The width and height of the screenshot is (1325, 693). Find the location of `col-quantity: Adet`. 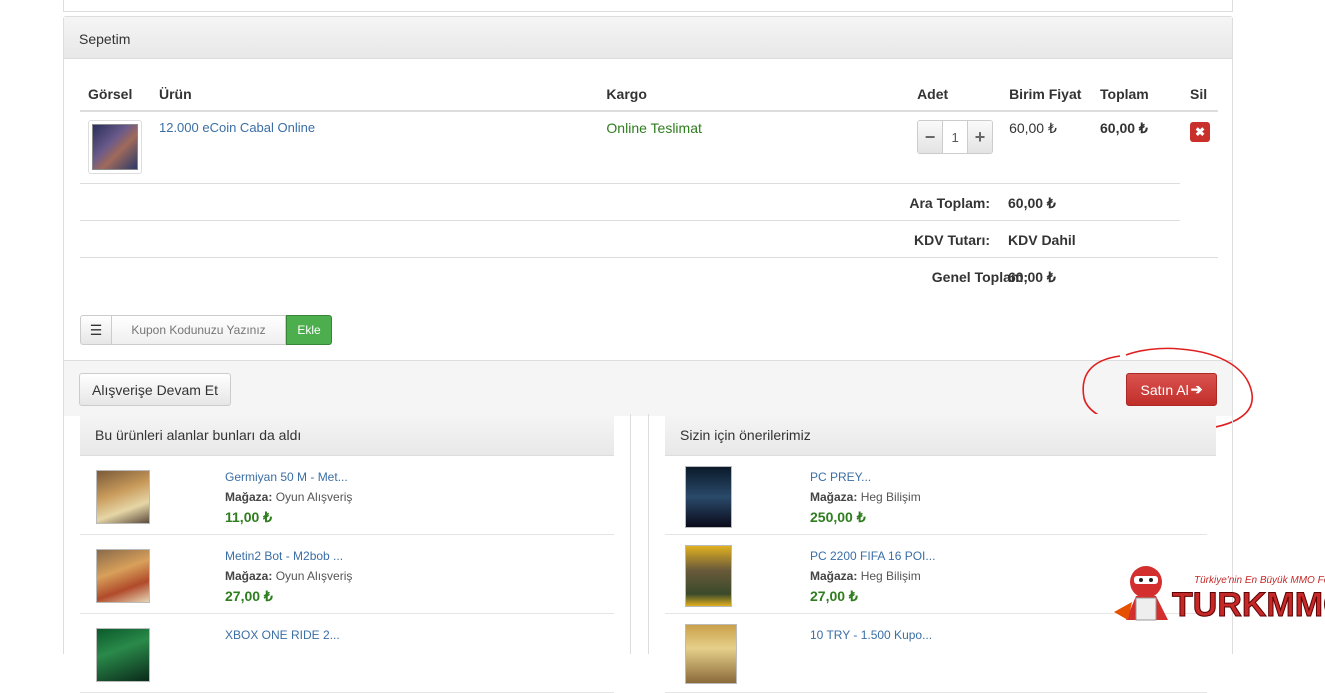

col-quantity: Adet is located at coordinates (955, 94).